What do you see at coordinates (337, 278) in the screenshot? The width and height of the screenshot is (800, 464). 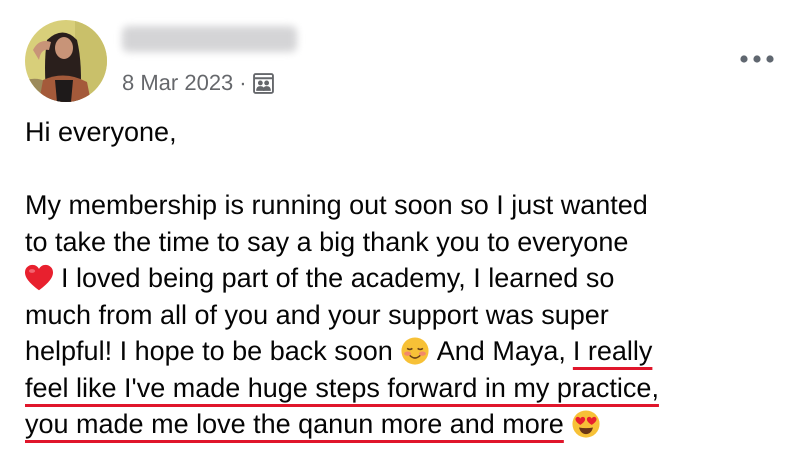 I see `post-text: I loved being part of the academy, I learned so` at bounding box center [337, 278].